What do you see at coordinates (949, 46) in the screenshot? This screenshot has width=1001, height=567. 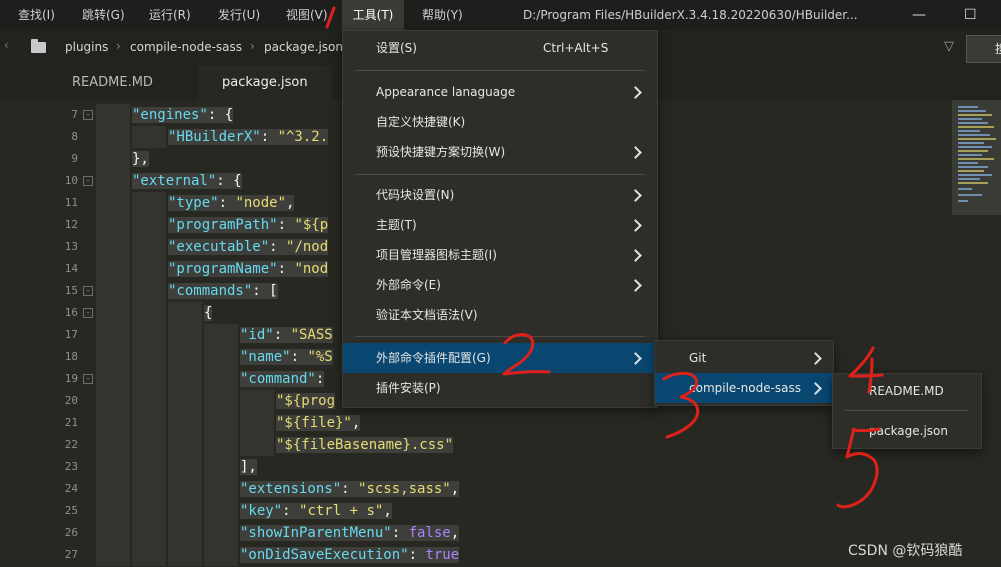 I see `filter-icon: ▽` at bounding box center [949, 46].